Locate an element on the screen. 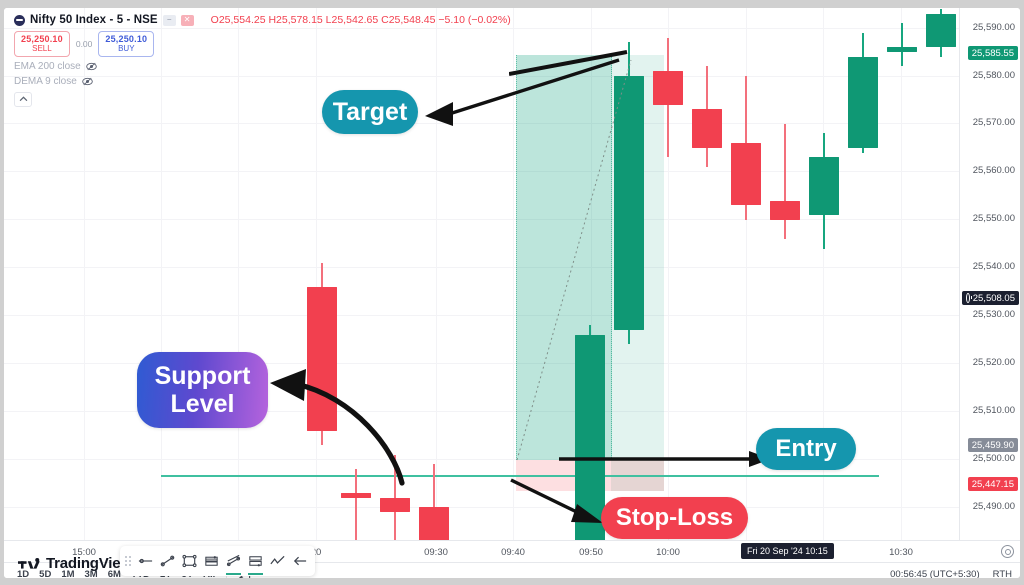 This screenshot has height=585, width=1024. cursor-time-badge: Fri 20 Sep '24 10:15 is located at coordinates (787, 551).